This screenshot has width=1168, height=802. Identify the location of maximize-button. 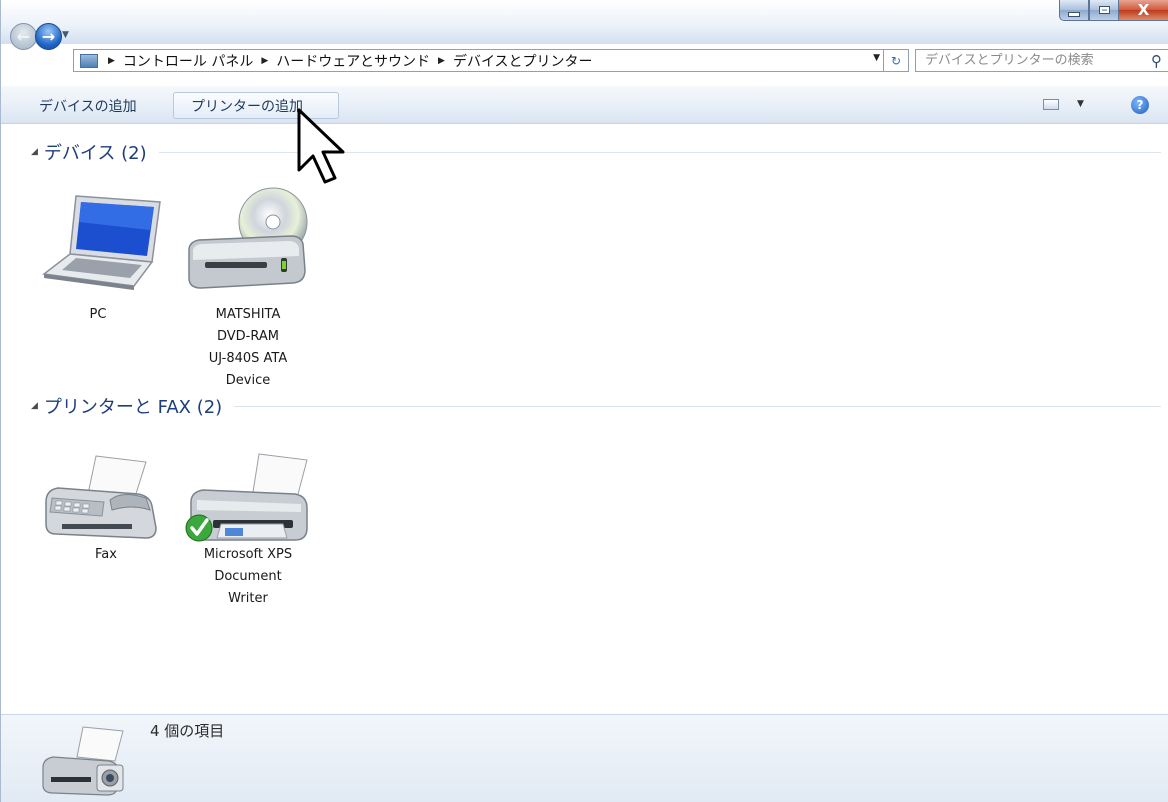
(1104, 10).